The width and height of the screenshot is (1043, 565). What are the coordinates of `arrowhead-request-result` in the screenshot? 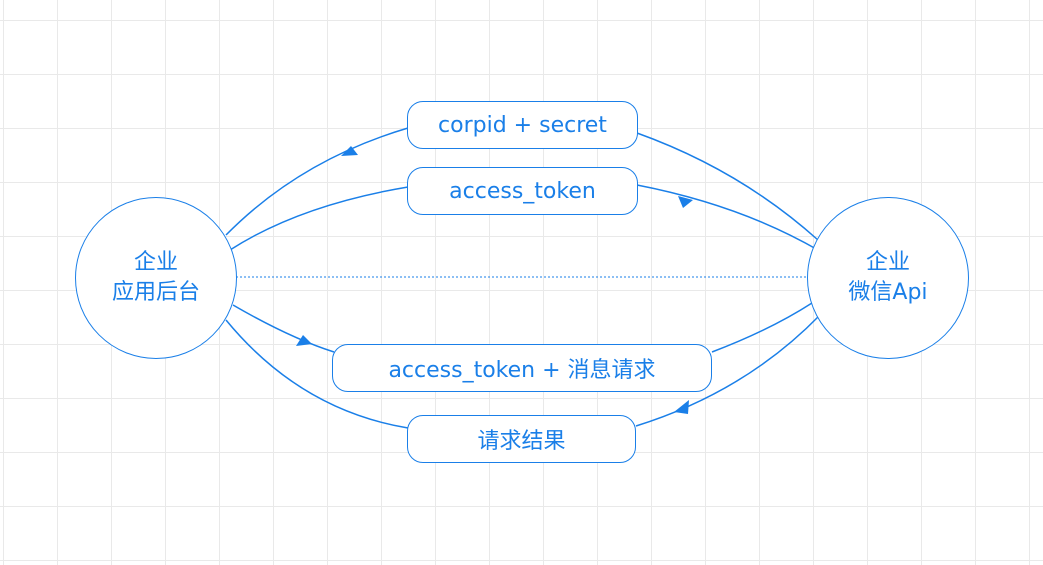 It's located at (681, 407).